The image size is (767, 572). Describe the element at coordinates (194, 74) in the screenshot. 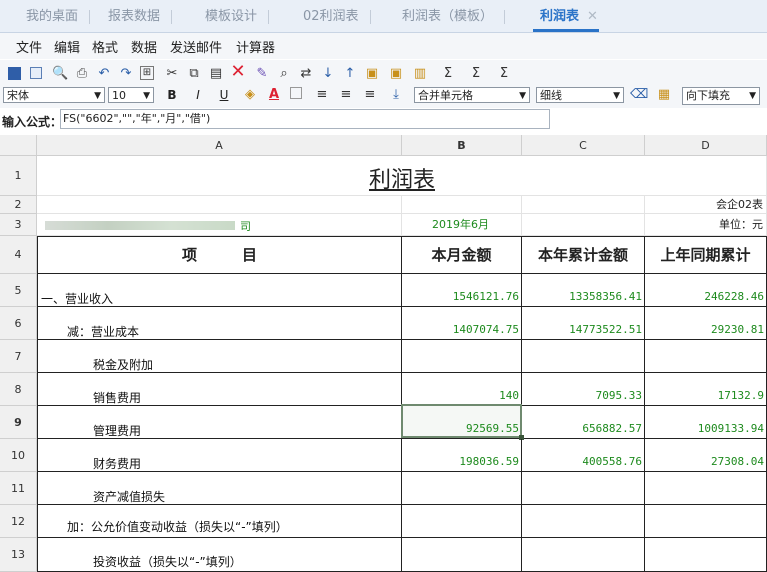

I see `copy-icon: ⧉` at that location.